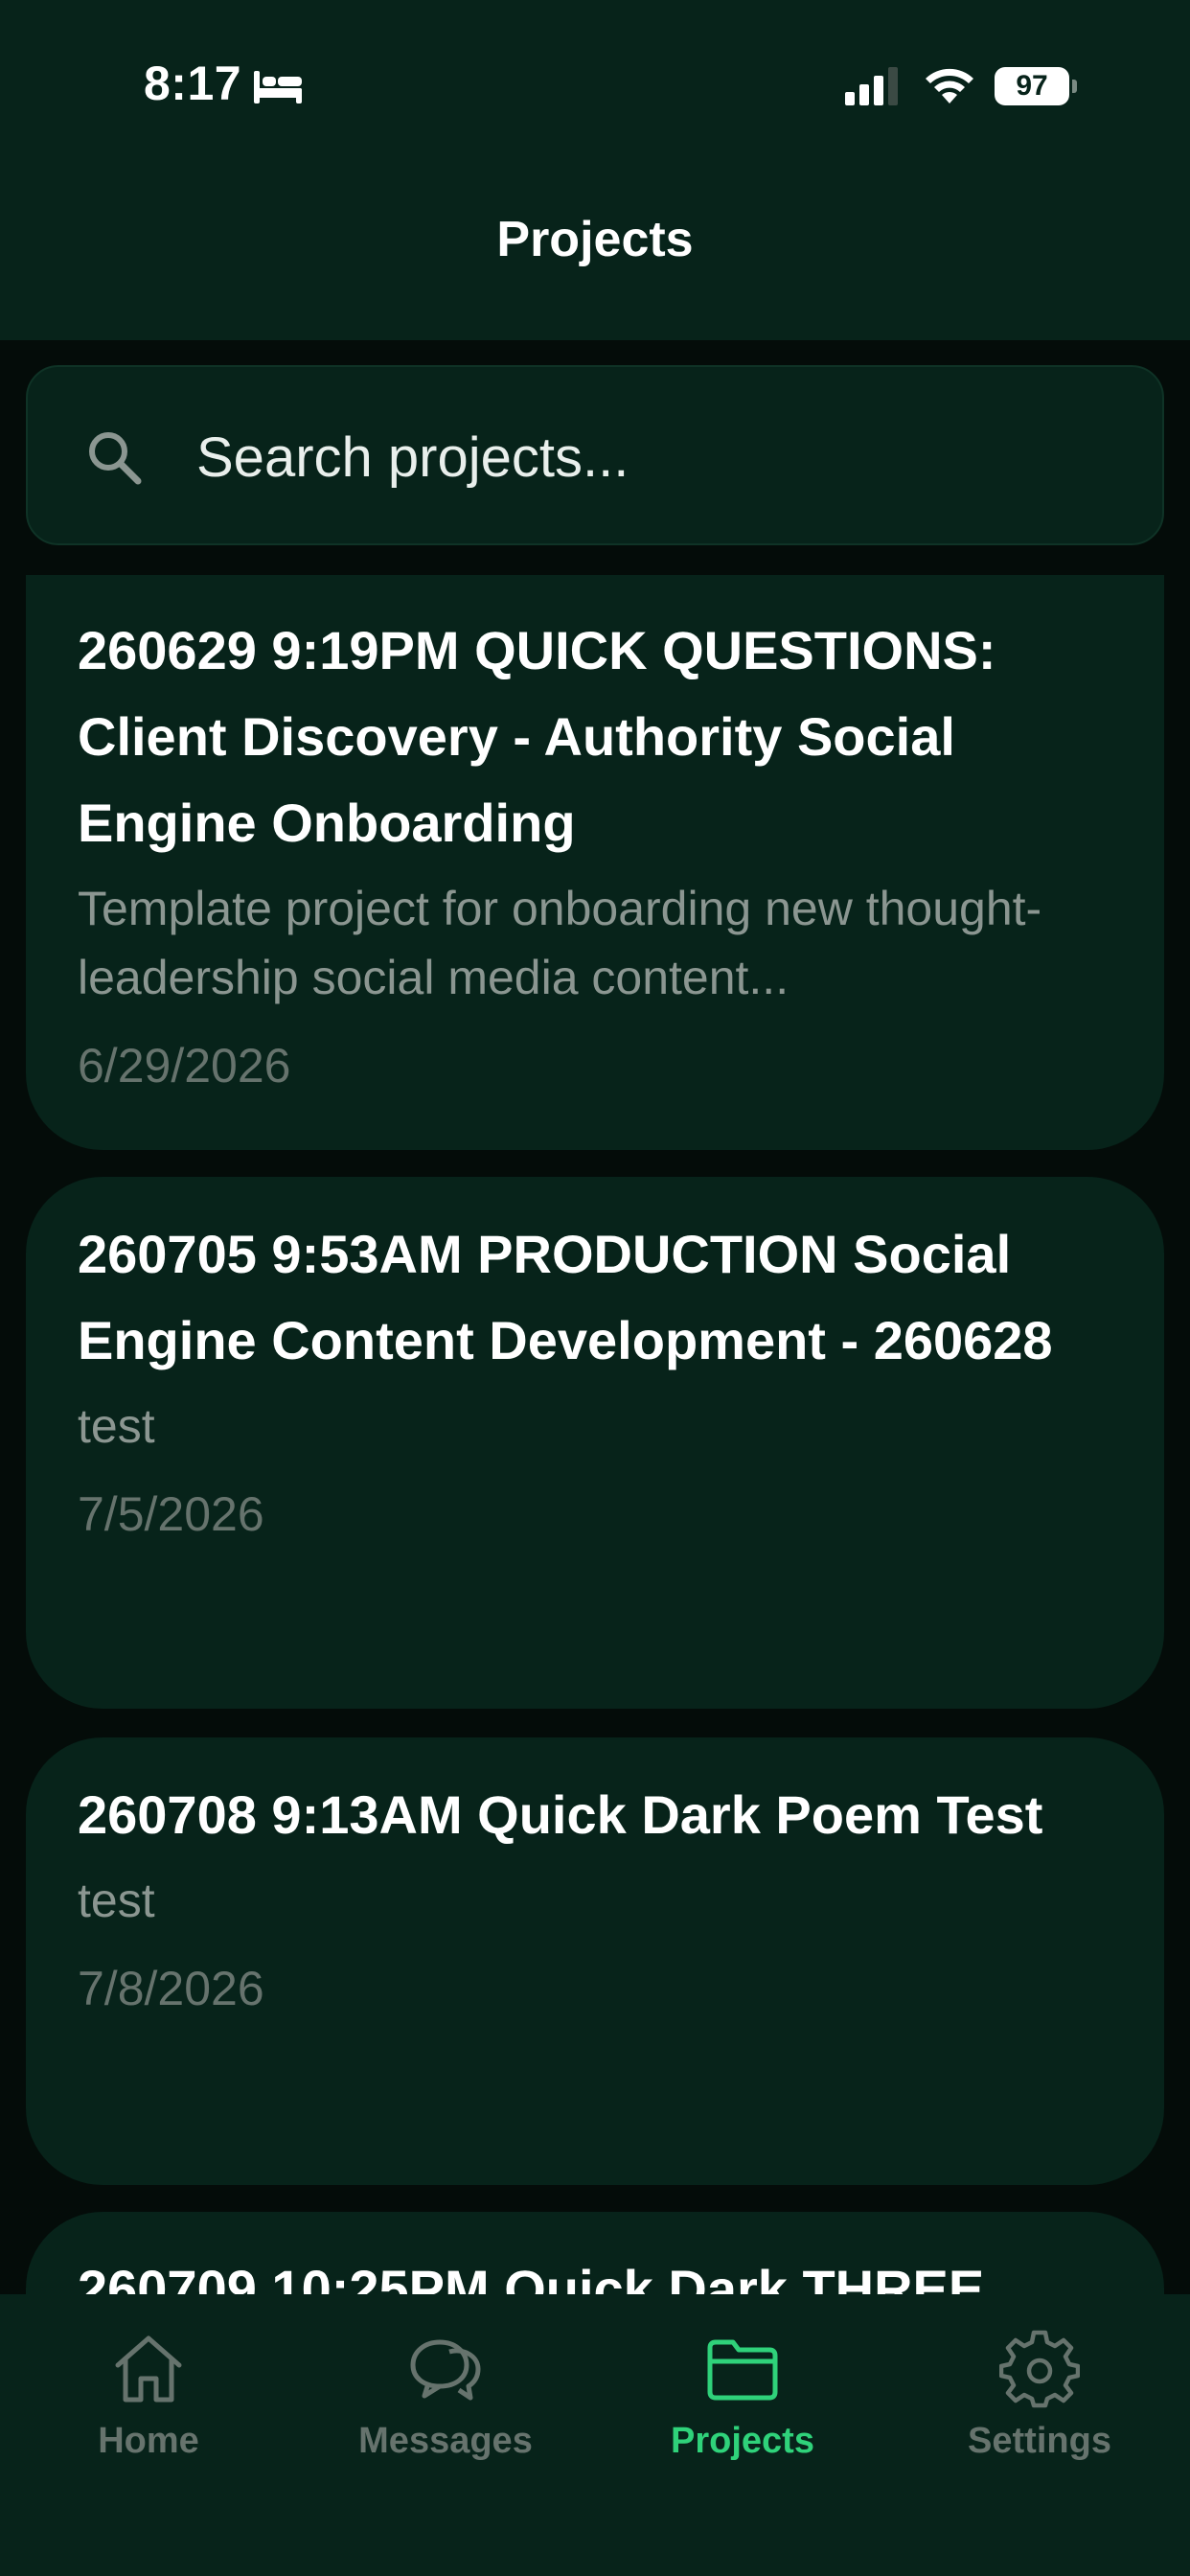 The height and width of the screenshot is (2576, 1190). Describe the element at coordinates (560, 1814) in the screenshot. I see `project-title: 260708 9:13AM Quick Dark Poem Test` at that location.